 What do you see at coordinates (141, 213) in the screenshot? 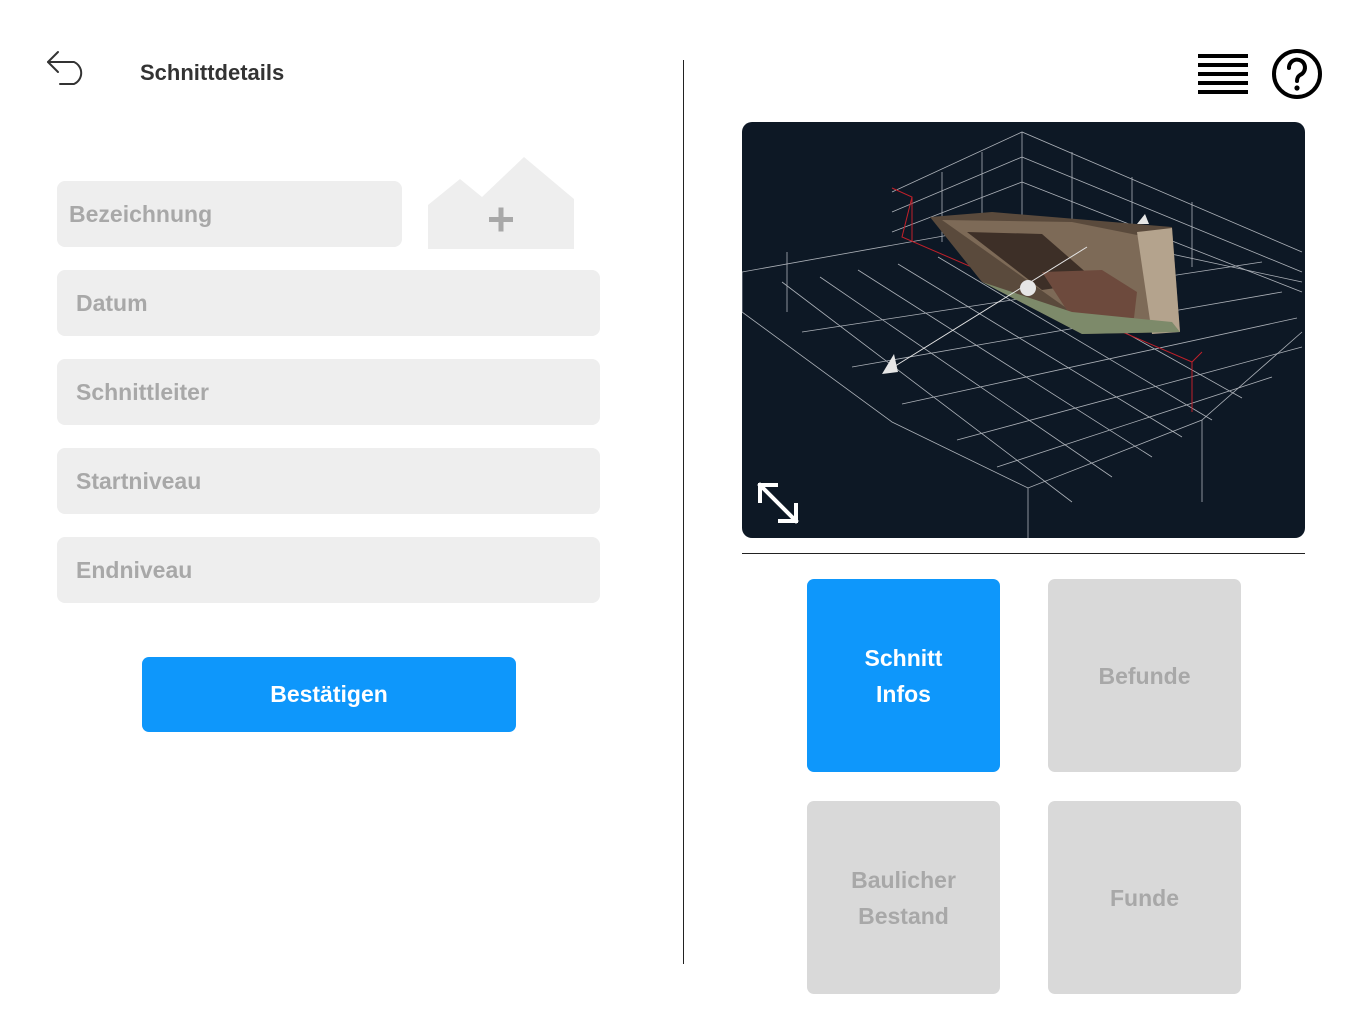
I see `bezeichnung-placeholder: Bezeichnung` at bounding box center [141, 213].